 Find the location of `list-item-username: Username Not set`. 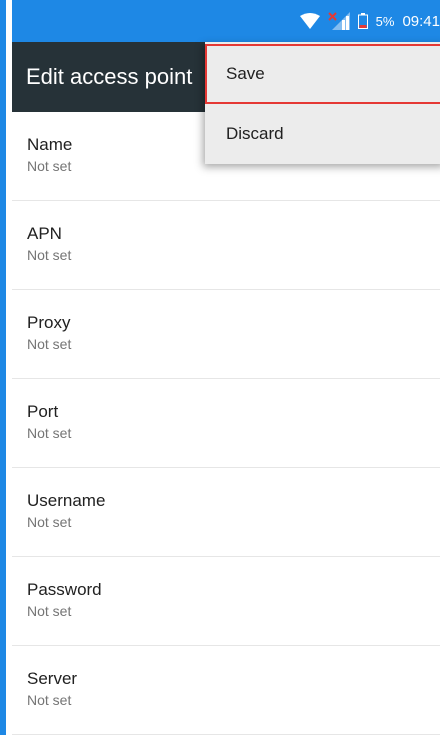

list-item-username: Username Not set is located at coordinates (226, 512).